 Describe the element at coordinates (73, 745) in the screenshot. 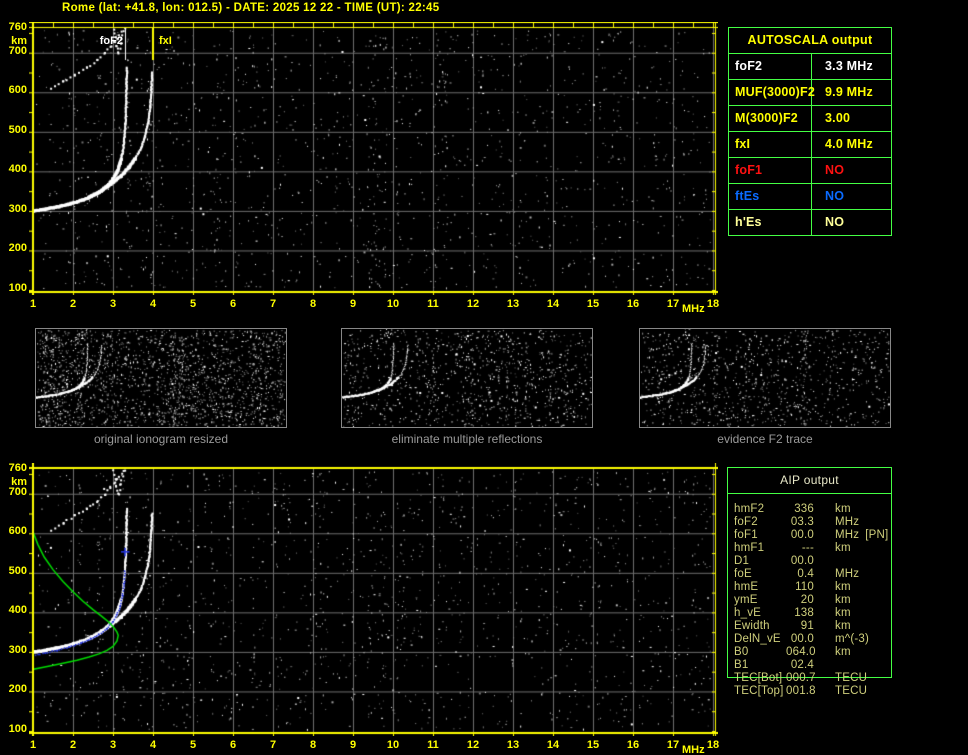

I see `x-tick-label: 2` at that location.